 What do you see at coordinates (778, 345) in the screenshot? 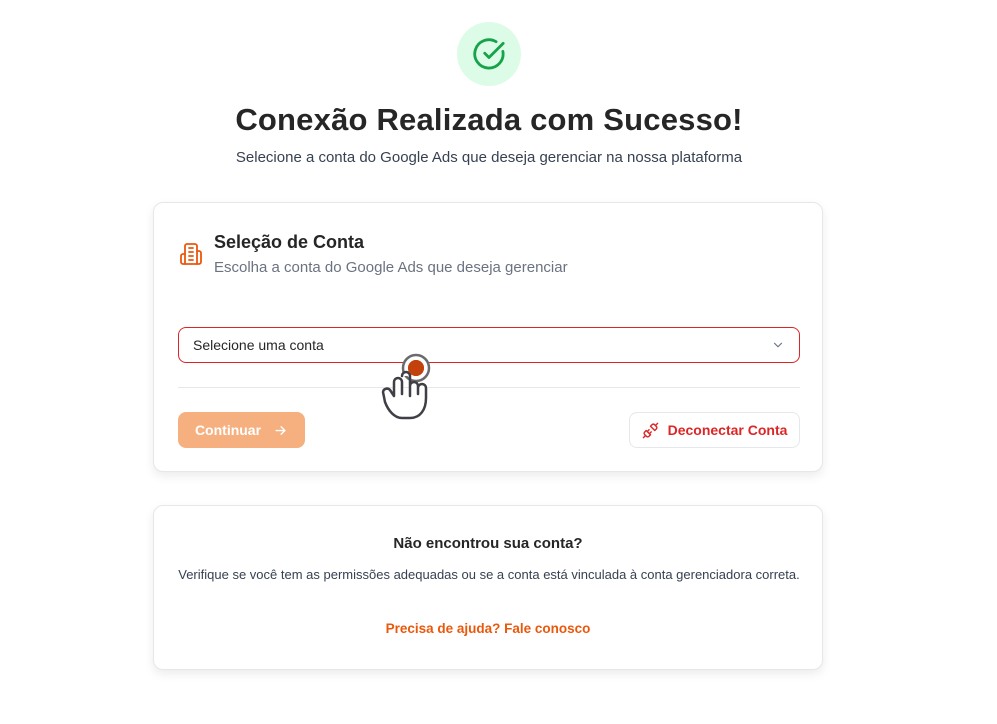
I see `chevron-down-icon` at bounding box center [778, 345].